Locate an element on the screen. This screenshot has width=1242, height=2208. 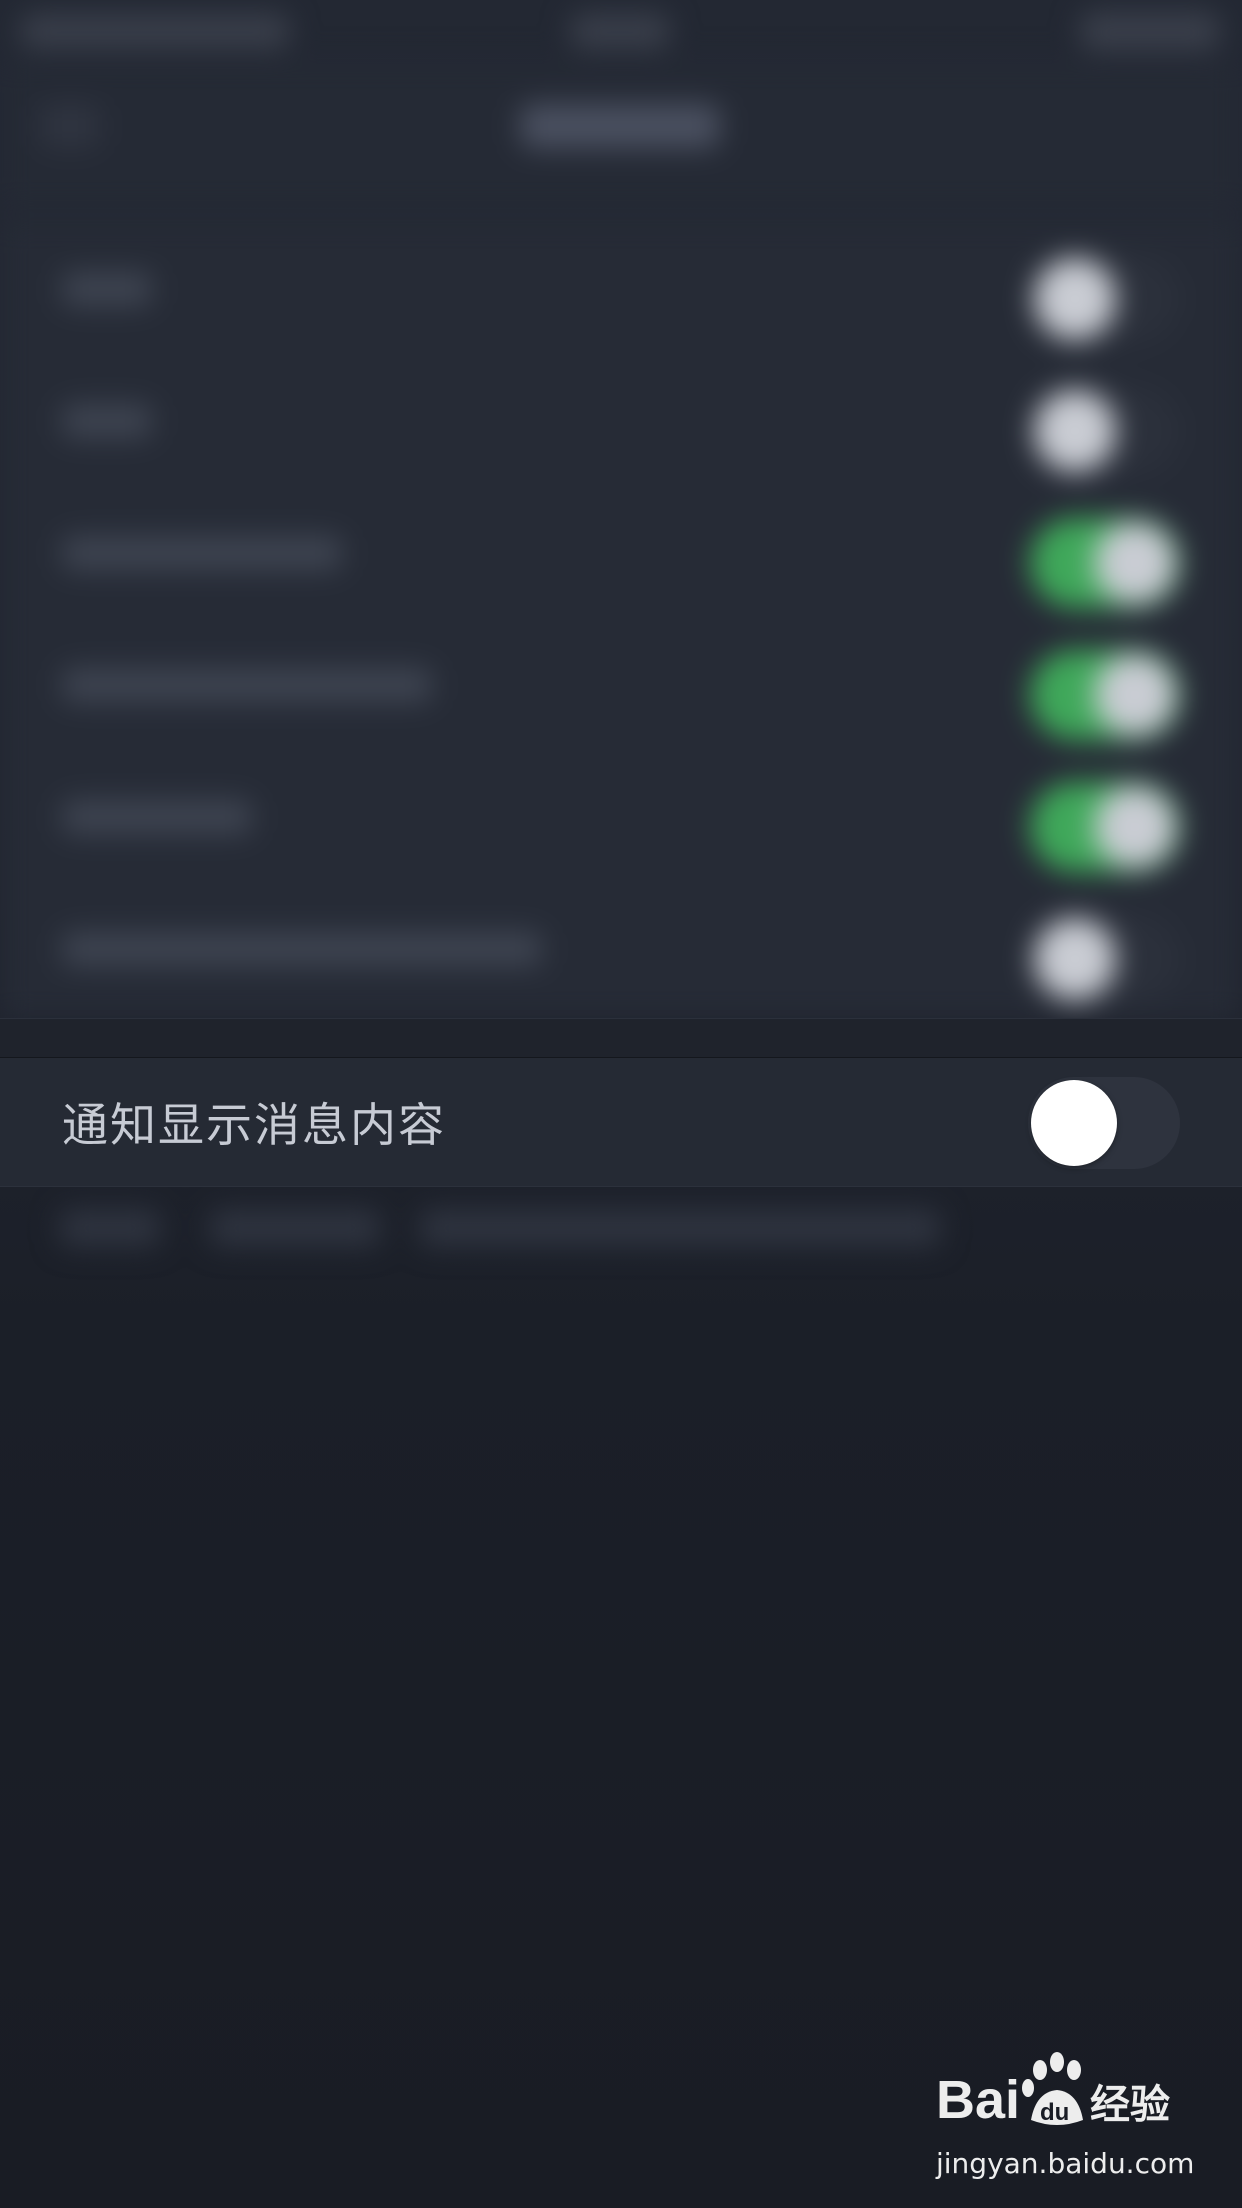
back-icon is located at coordinates (70, 126).